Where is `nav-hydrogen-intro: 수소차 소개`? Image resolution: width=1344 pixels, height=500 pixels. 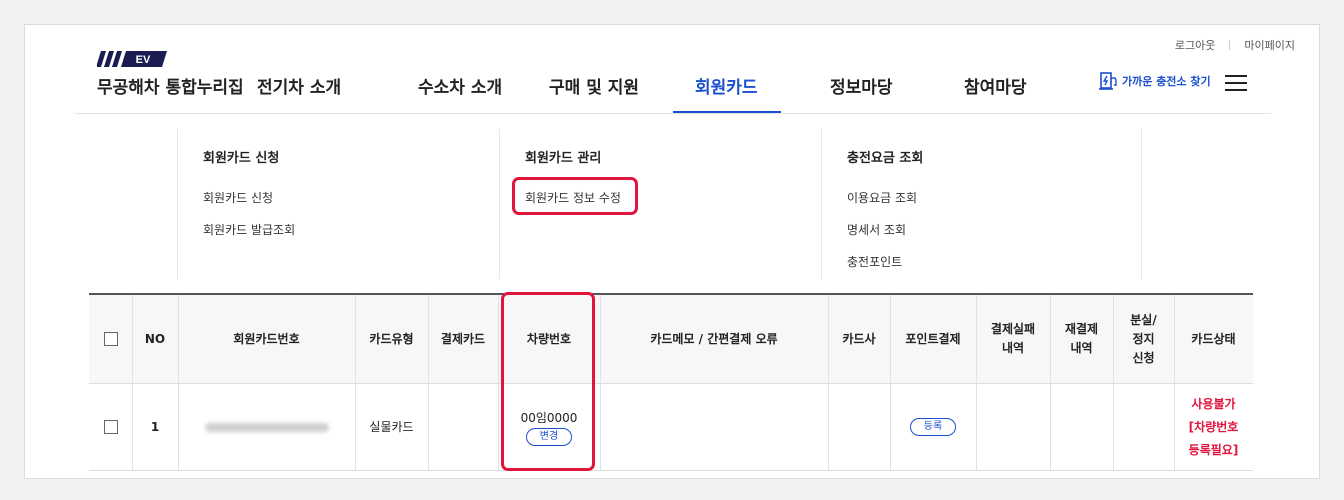
nav-hydrogen-intro: 수소차 소개 is located at coordinates (460, 85).